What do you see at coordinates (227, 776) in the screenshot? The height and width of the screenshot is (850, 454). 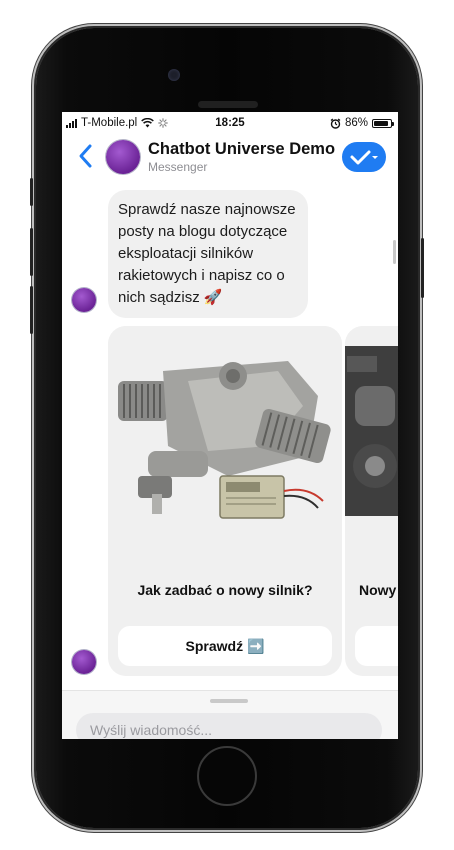 I see `home-button` at bounding box center [227, 776].